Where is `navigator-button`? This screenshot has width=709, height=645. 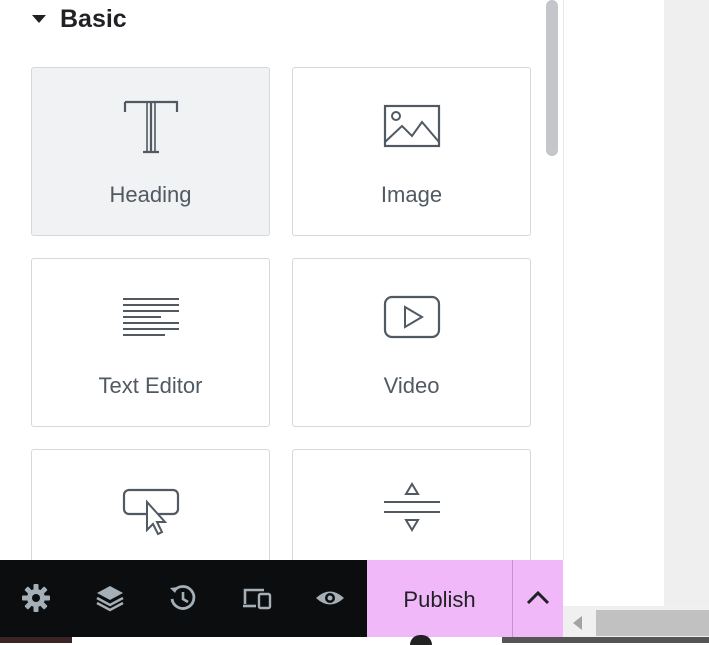
navigator-button is located at coordinates (110, 600).